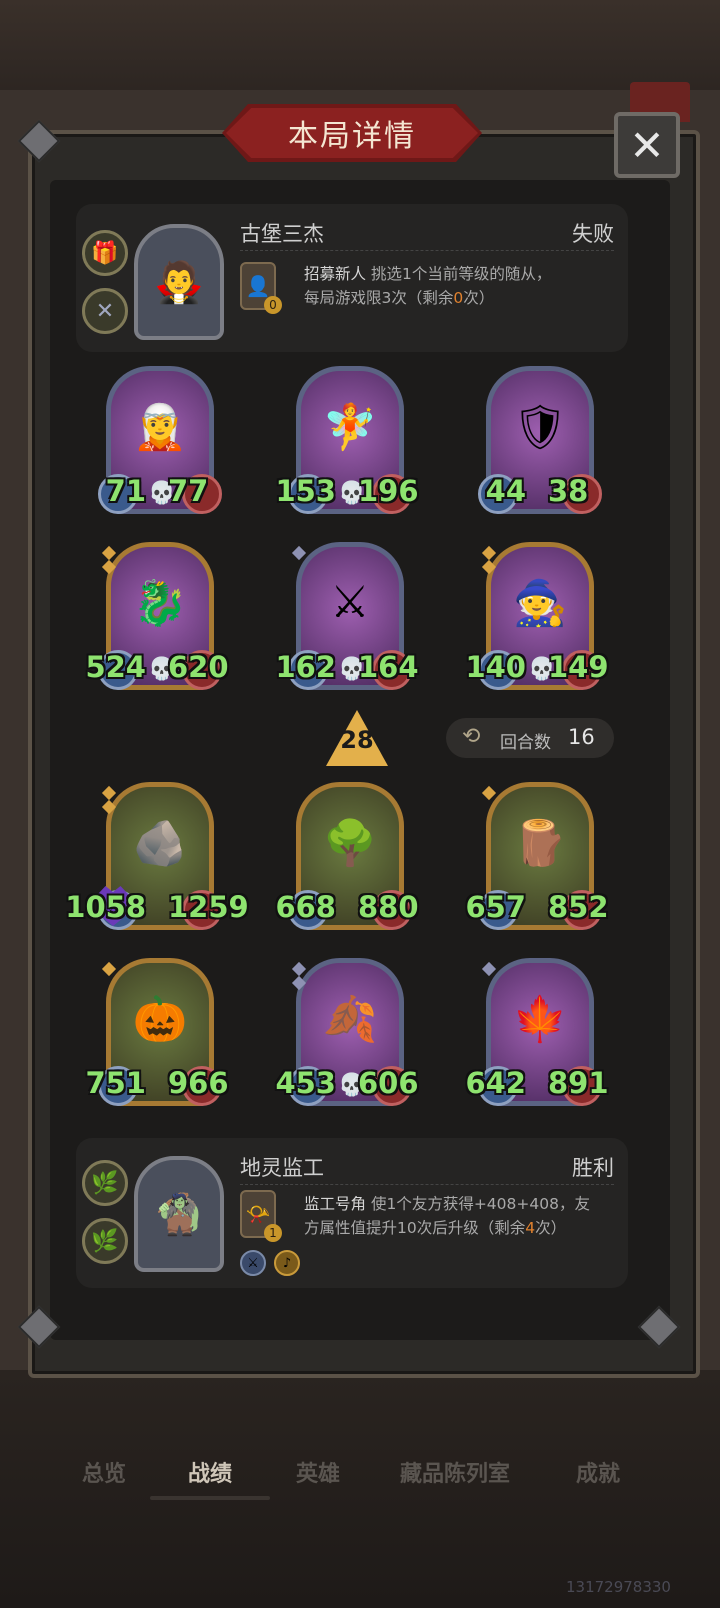 The height and width of the screenshot is (1608, 720). What do you see at coordinates (160, 843) in the screenshot?
I see `rock-monster-portrait-icon: 🪨` at bounding box center [160, 843].